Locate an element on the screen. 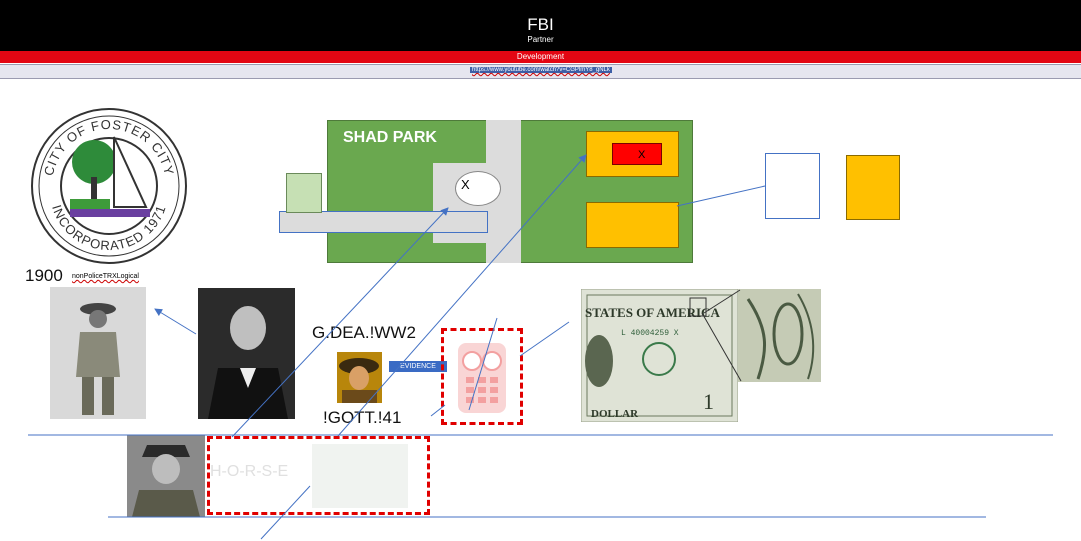 This screenshot has width=1081, height=541. owl-icon is located at coordinates (482, 378).